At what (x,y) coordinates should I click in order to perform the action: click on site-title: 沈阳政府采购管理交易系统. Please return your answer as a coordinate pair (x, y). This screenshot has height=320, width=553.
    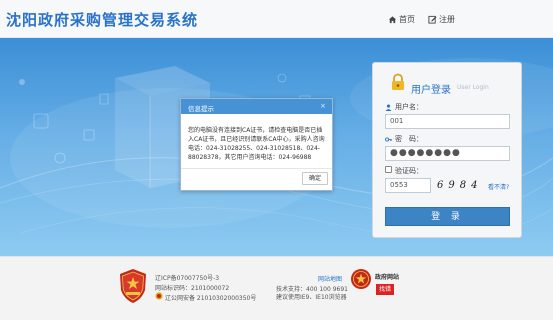
    Looking at the image, I should click on (102, 20).